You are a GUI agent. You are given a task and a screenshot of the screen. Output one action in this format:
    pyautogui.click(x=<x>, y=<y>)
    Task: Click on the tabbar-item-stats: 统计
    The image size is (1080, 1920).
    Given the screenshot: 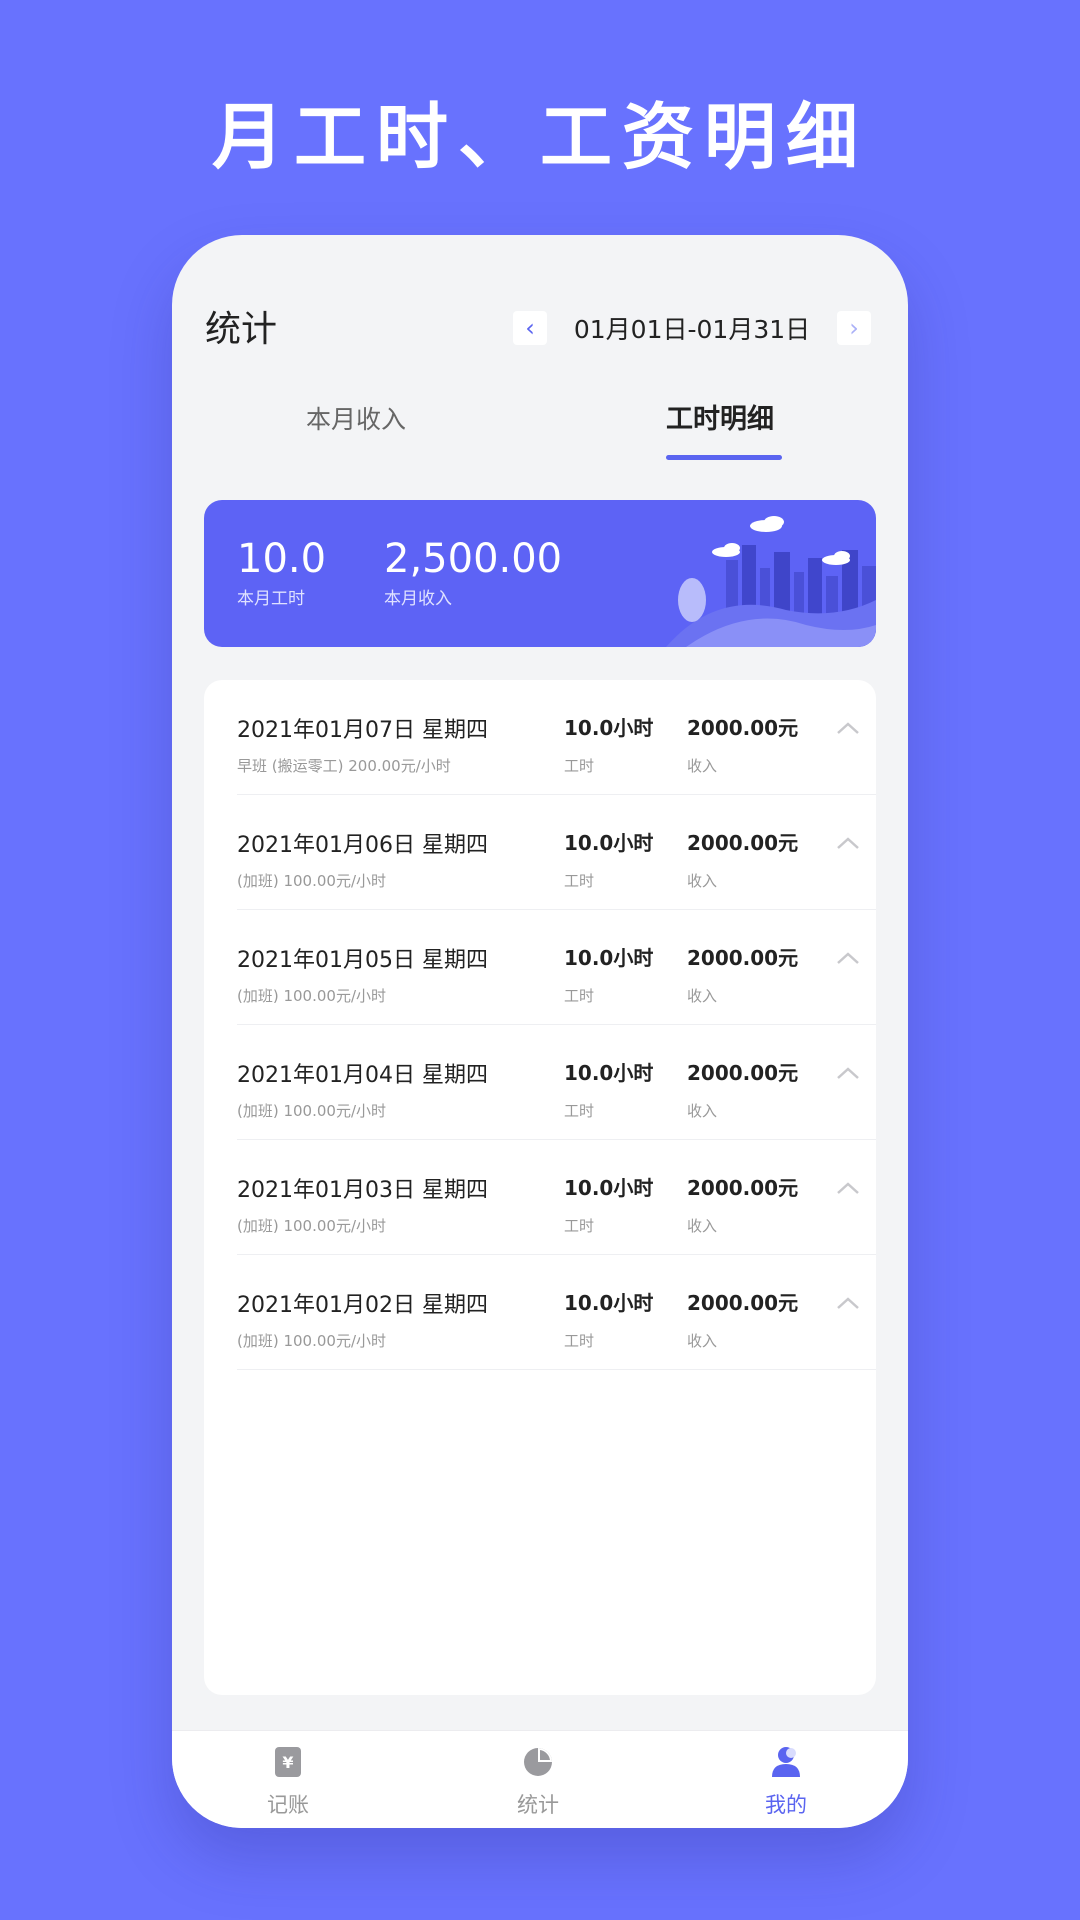 What is the action you would take?
    pyautogui.click(x=538, y=1782)
    